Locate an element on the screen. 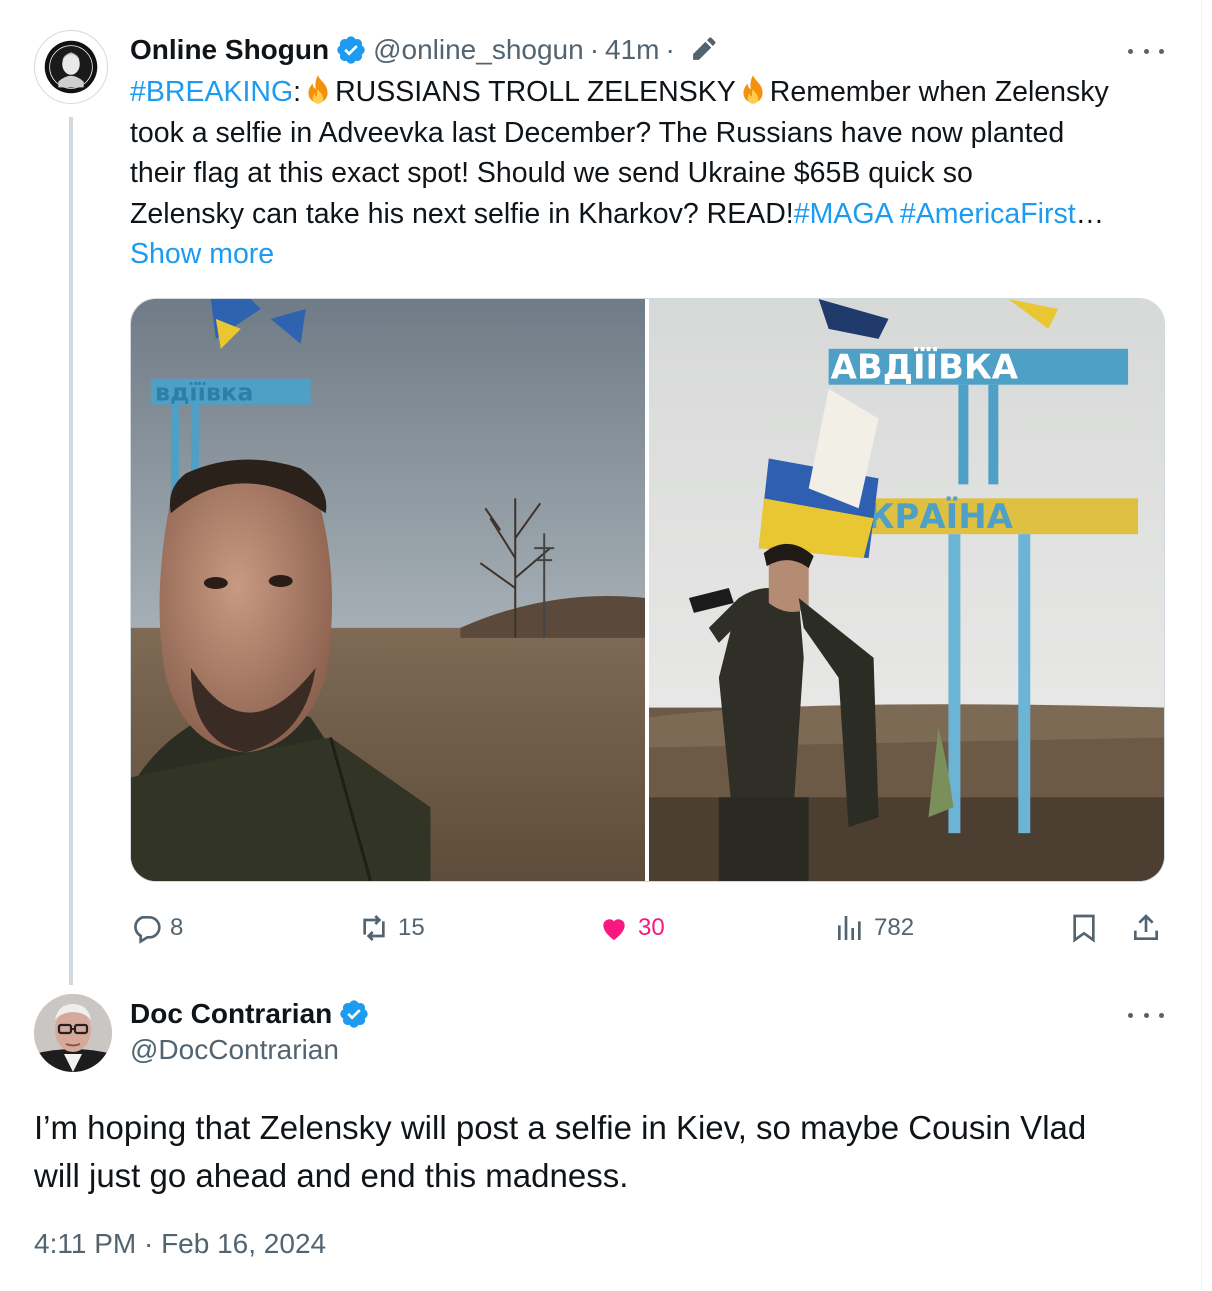  like-count: 30 is located at coordinates (651, 927).